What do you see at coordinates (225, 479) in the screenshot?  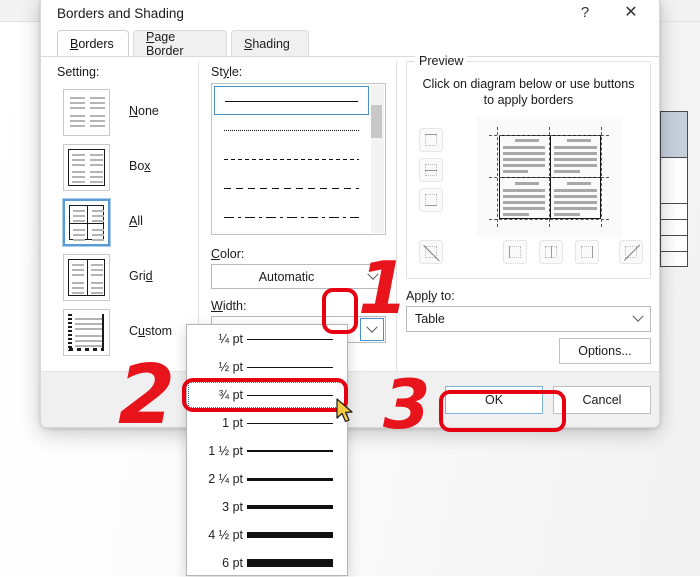 I see `width-option-5-label: 2 ¼ pt` at bounding box center [225, 479].